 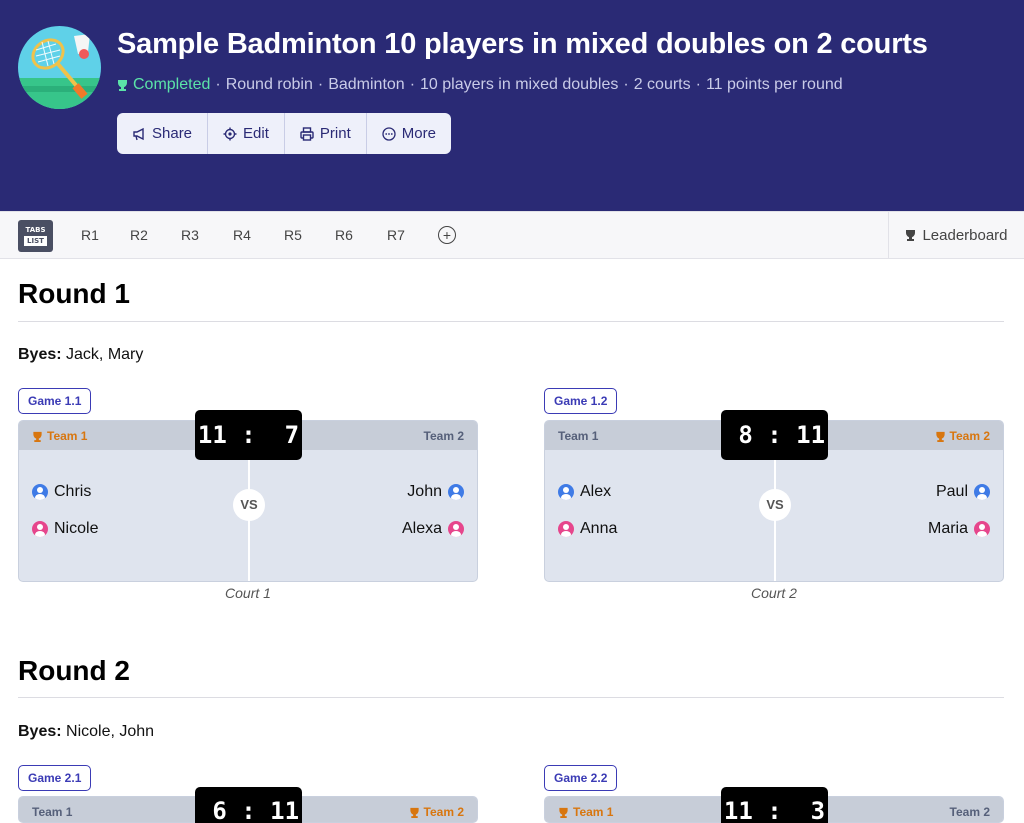 I want to click on badminton-logo, so click(x=59, y=67).